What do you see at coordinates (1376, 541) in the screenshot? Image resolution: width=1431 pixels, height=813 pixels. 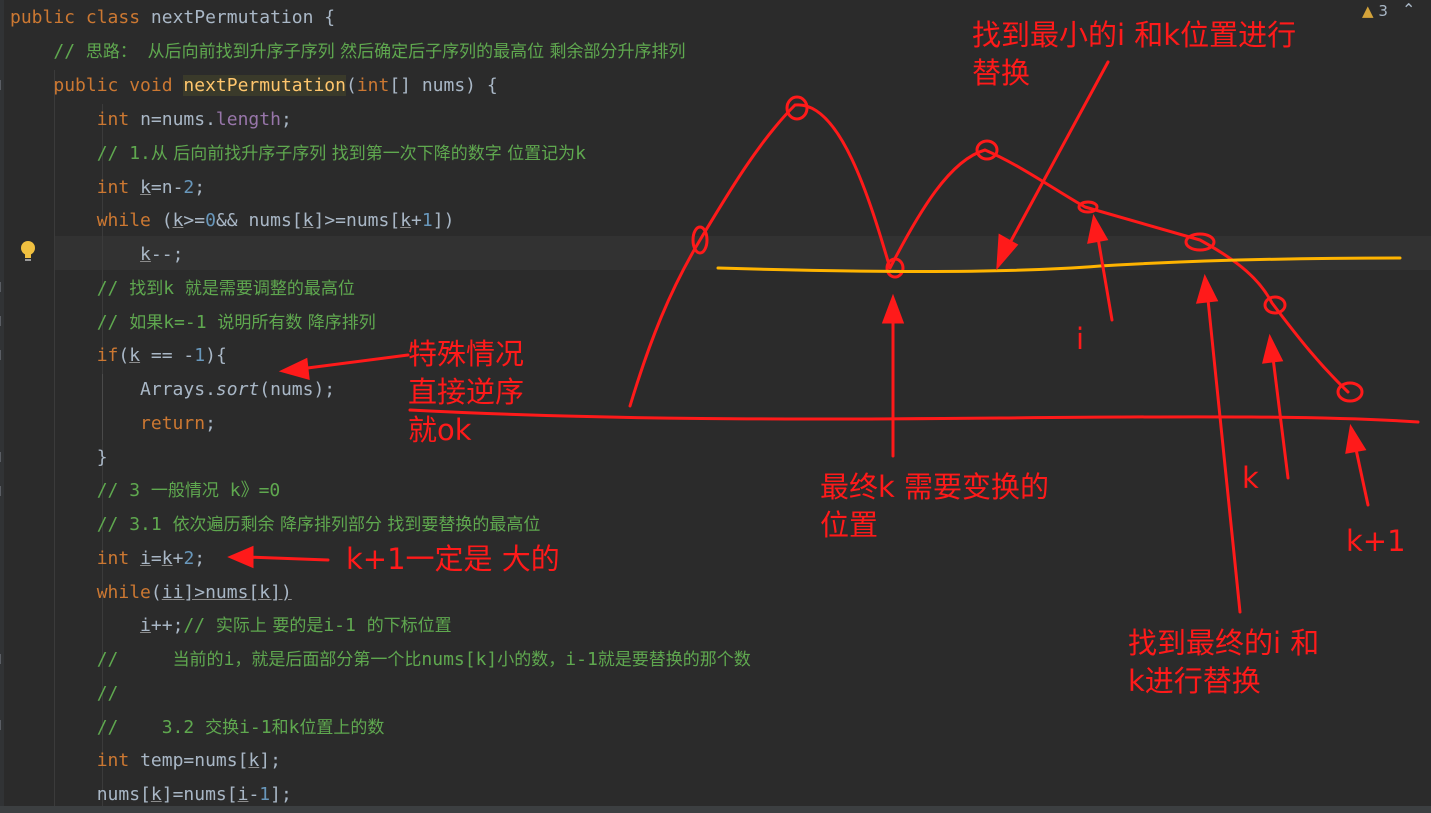 I see `label-k-plus-1: k+1` at bounding box center [1376, 541].